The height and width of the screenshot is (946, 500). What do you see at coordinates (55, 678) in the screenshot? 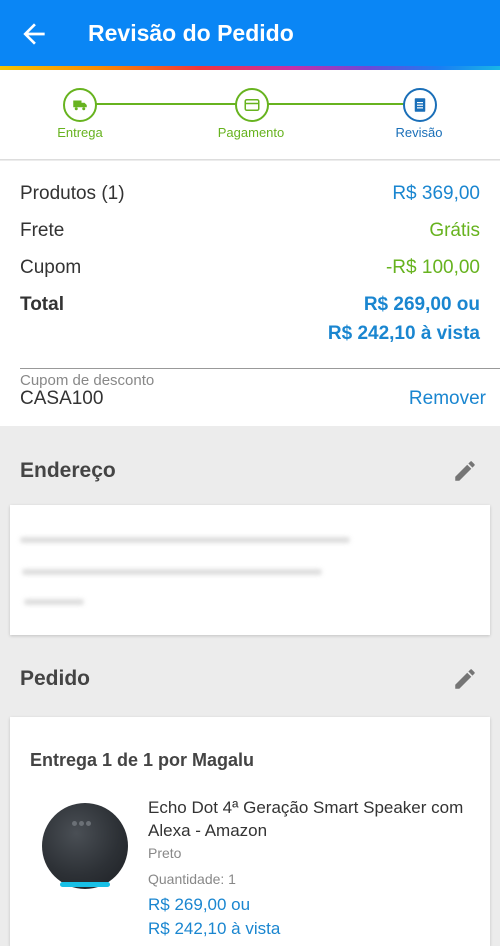
I see `order-title: Pedido` at bounding box center [55, 678].